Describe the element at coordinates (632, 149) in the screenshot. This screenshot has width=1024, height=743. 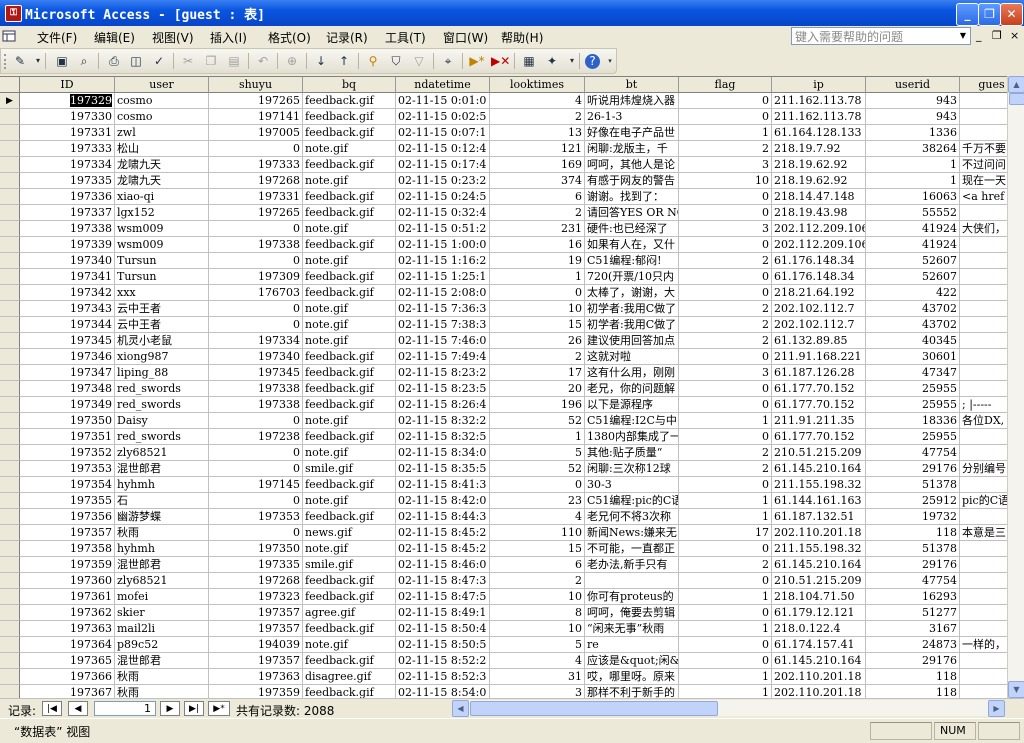
I see `table-cell: 闲聊:龙版主，千` at that location.